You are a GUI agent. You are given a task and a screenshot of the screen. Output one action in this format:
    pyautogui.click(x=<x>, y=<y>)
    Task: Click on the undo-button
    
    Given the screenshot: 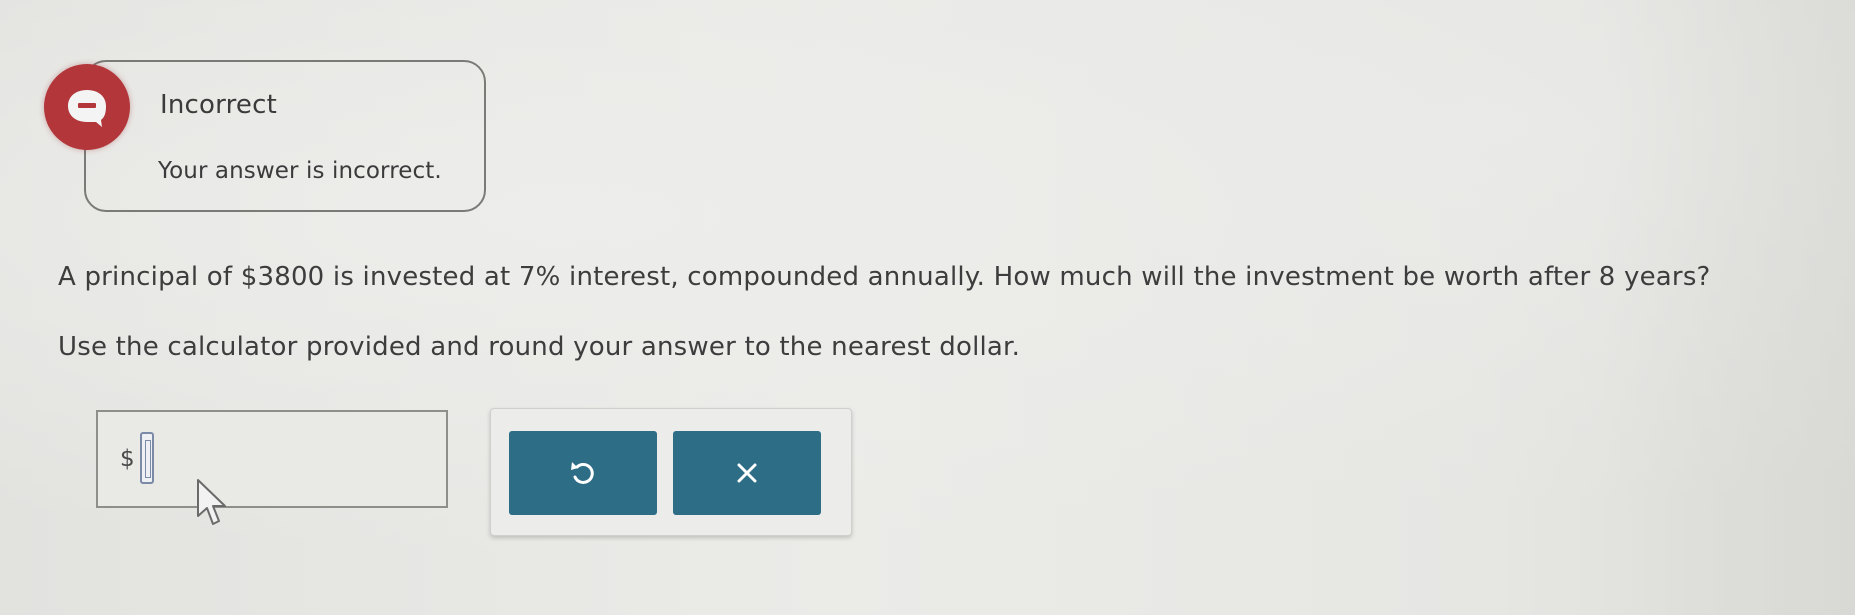 What is the action you would take?
    pyautogui.click(x=583, y=473)
    